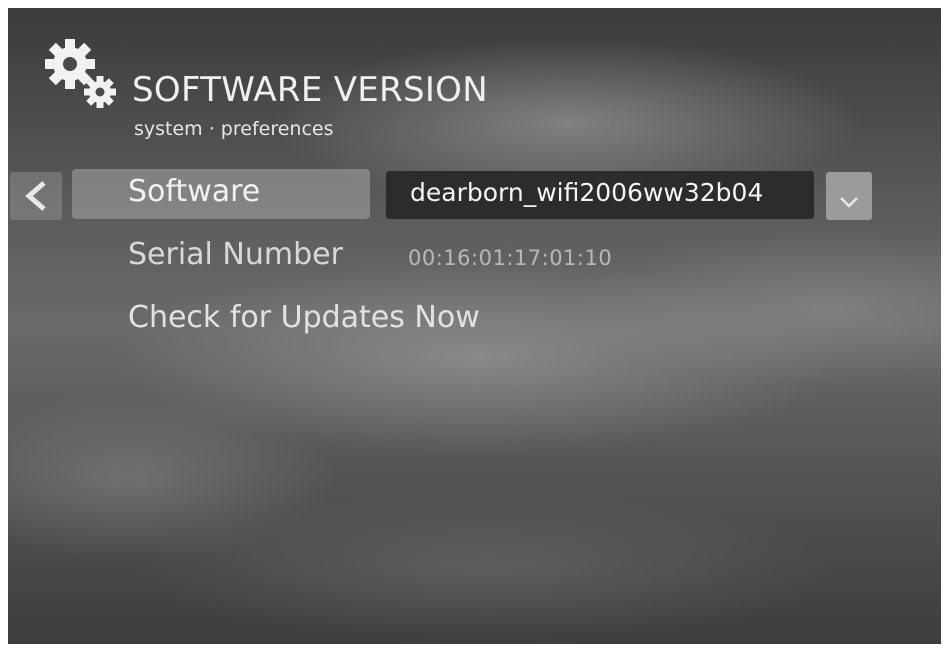  What do you see at coordinates (587, 192) in the screenshot?
I see `software-version-value: dearborn_wifi2006ww32b04` at bounding box center [587, 192].